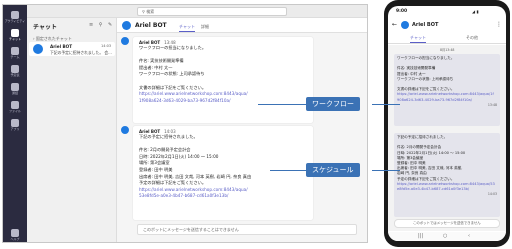 Image resolution: width=512 pixels, height=249 pixels. I want to click on schedule-callout-line-right, so click(386, 170).